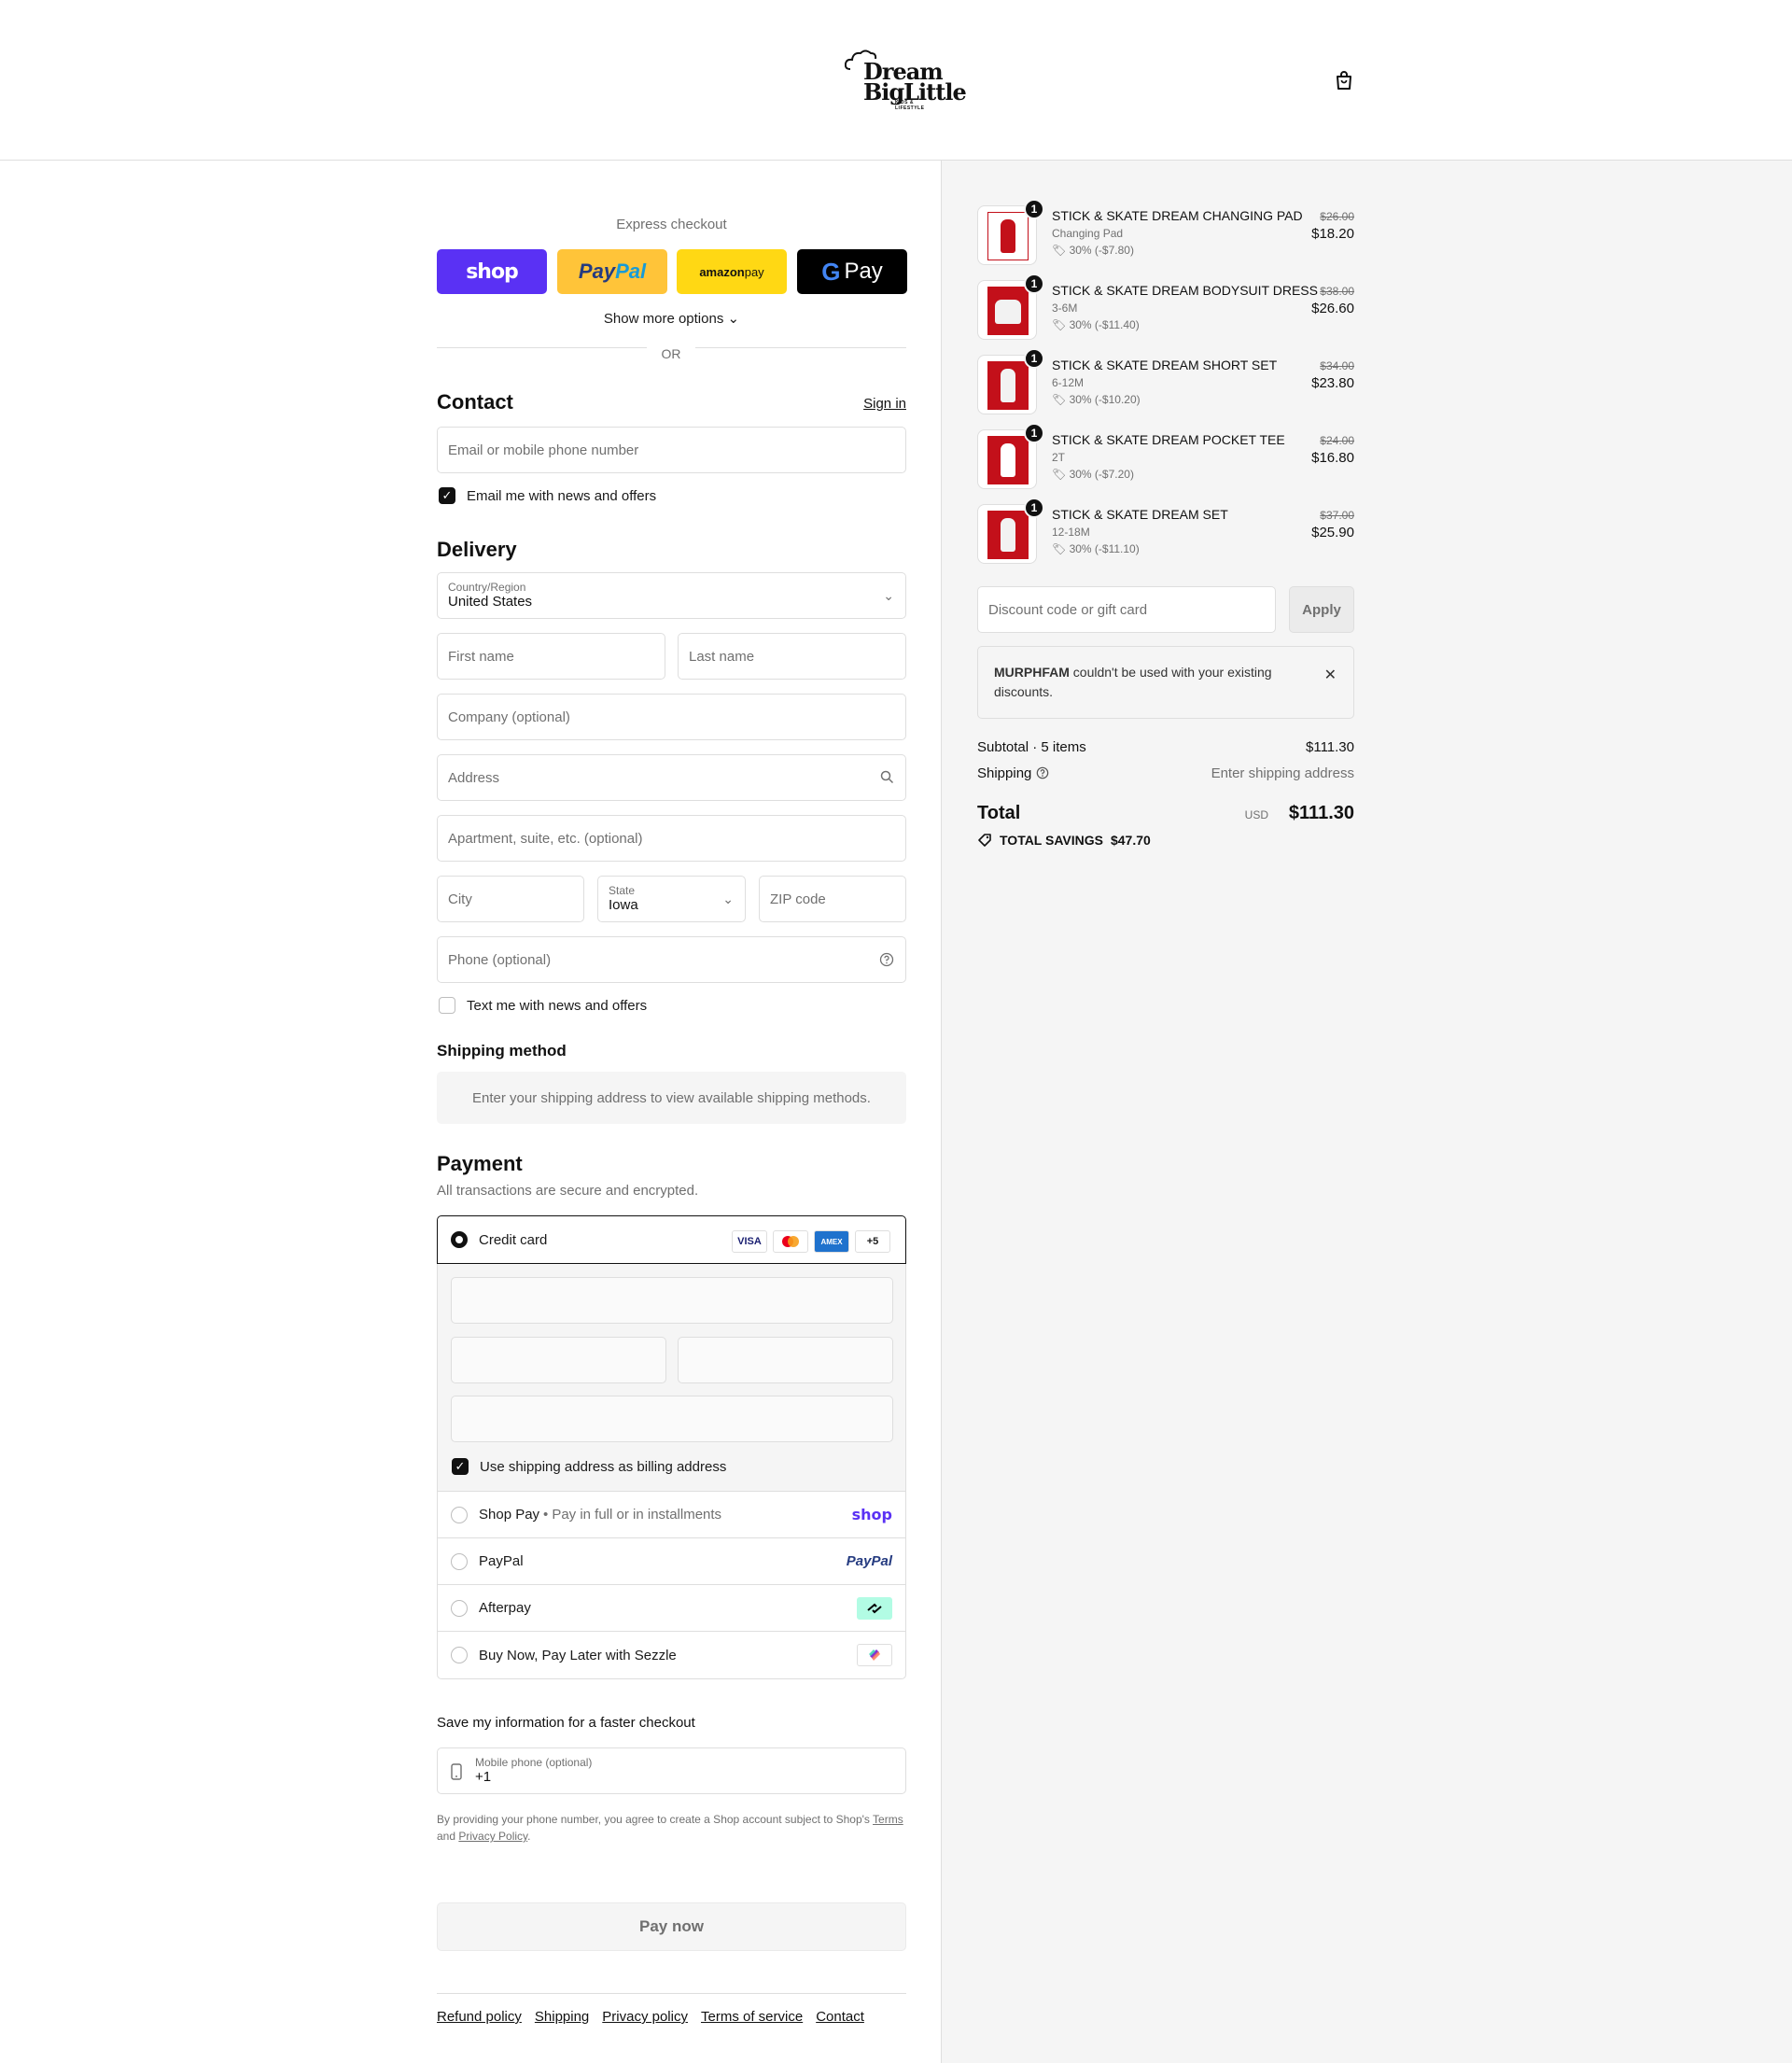 Image resolution: width=1792 pixels, height=2063 pixels. What do you see at coordinates (884, 404) in the screenshot?
I see `sign-in-link: Sign in` at bounding box center [884, 404].